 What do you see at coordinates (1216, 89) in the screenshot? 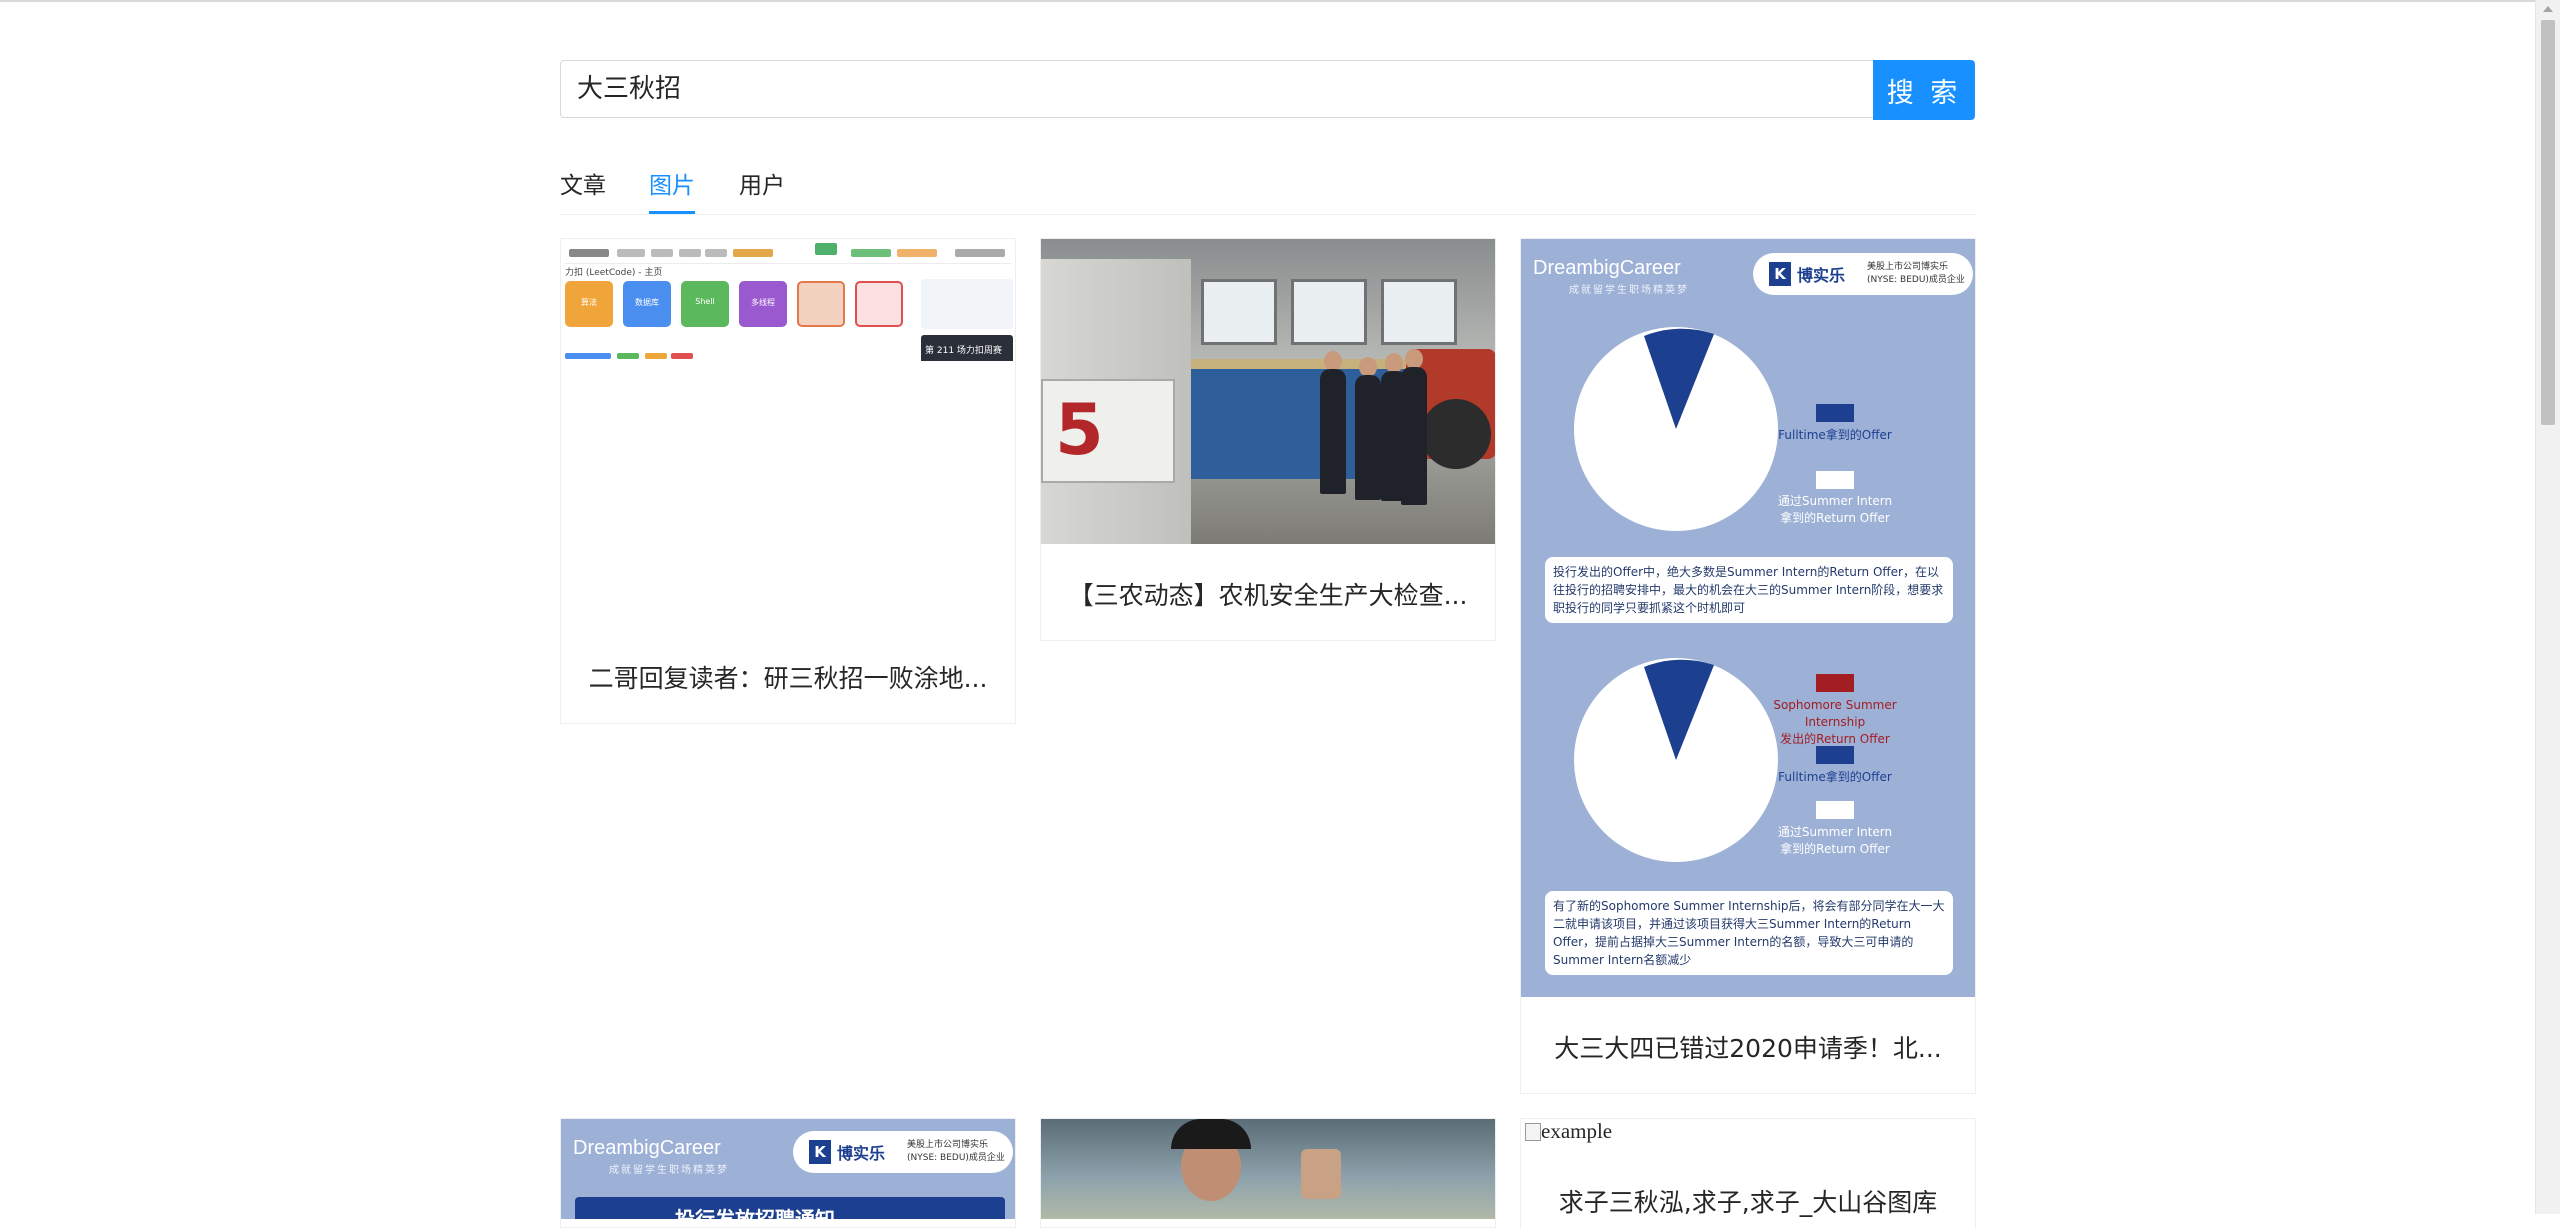
I see `search-input` at bounding box center [1216, 89].